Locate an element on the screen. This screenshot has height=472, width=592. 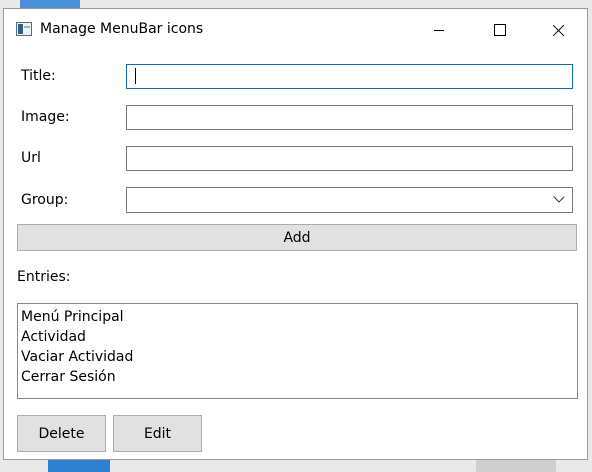
delete-button: Delete is located at coordinates (61, 433).